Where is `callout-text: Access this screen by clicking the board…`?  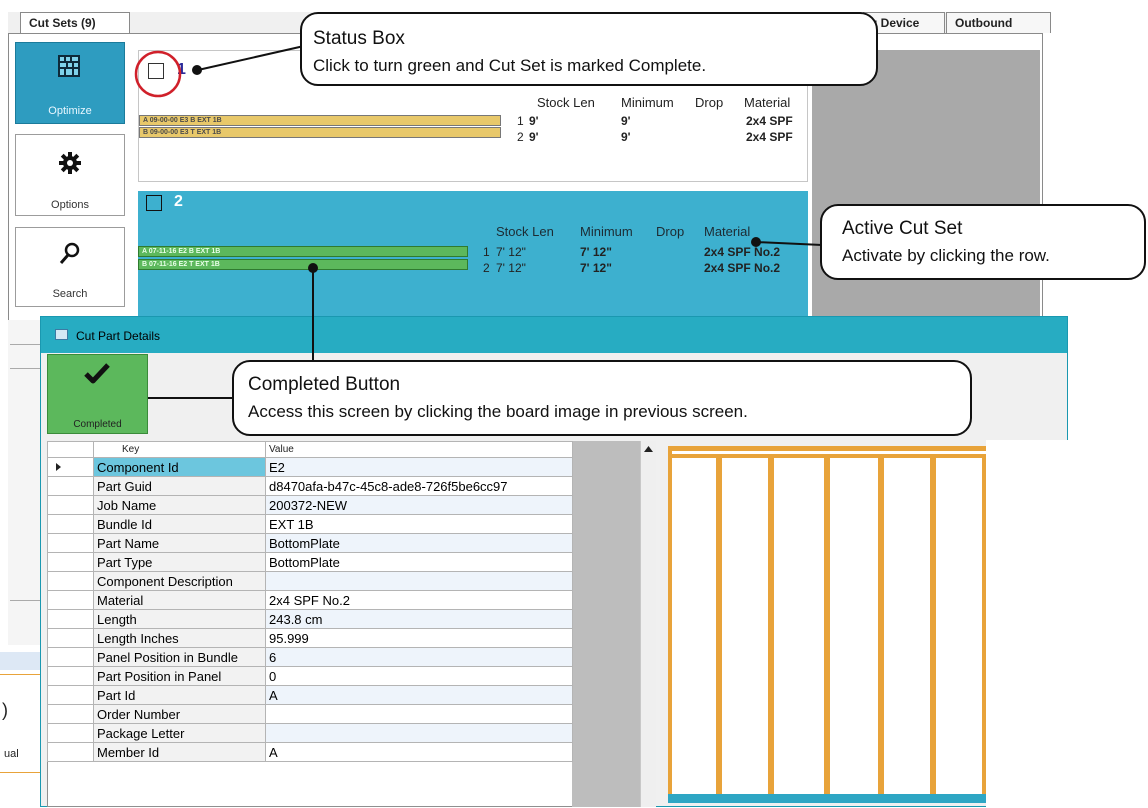 callout-text: Access this screen by clicking the board… is located at coordinates (498, 411).